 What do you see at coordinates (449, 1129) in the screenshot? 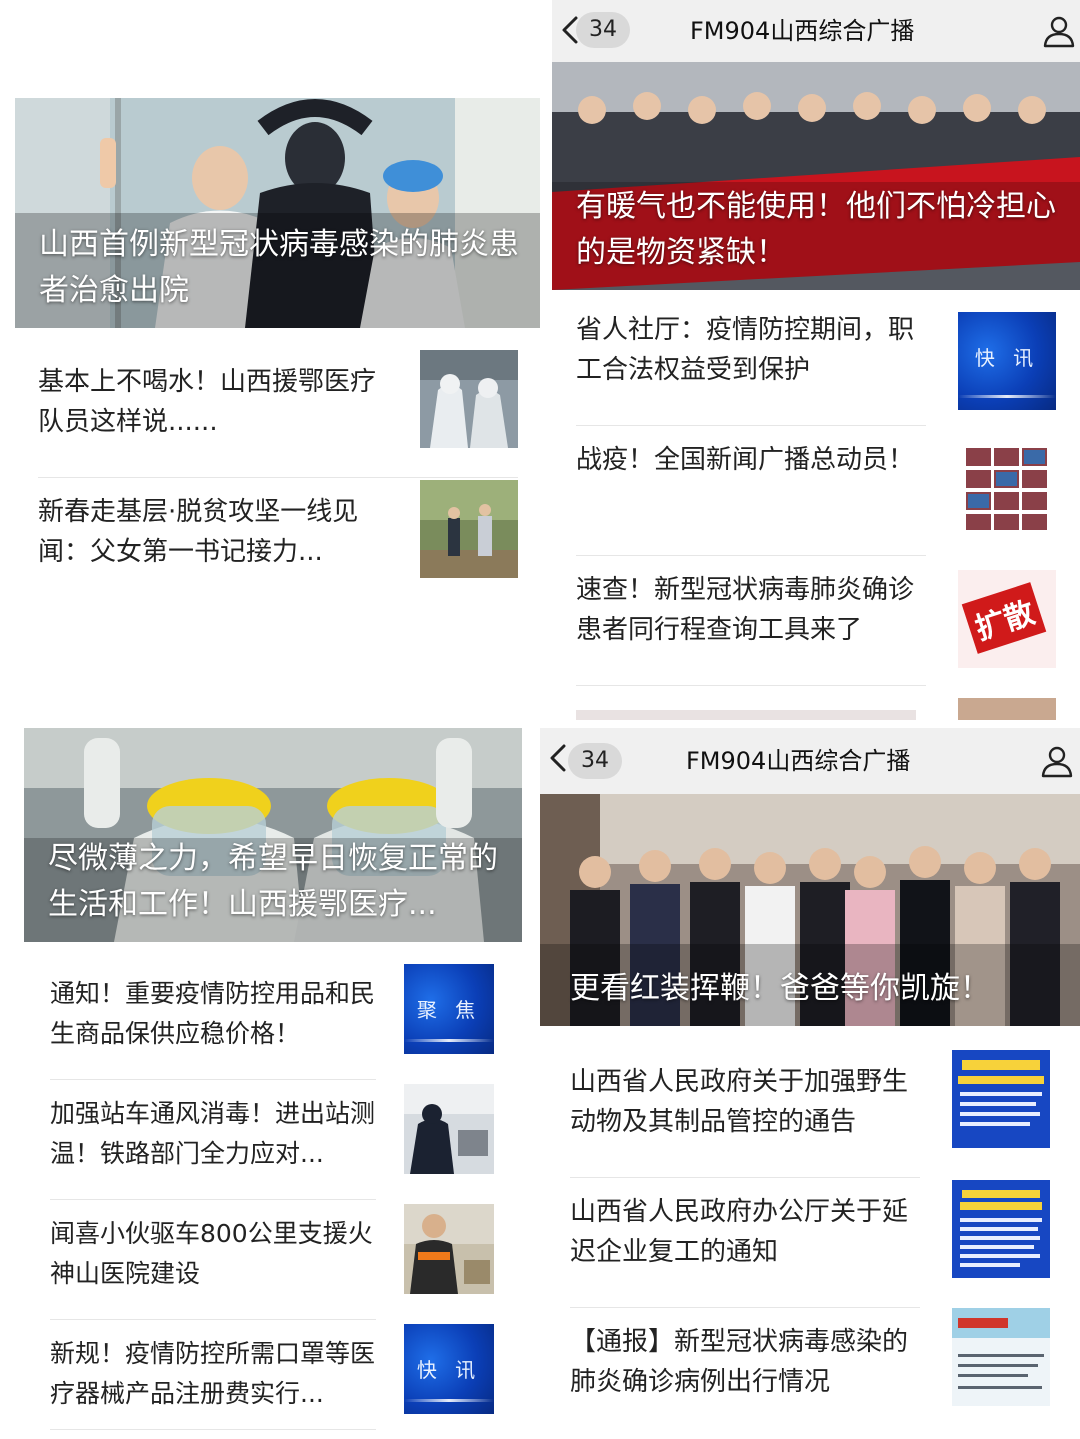
I see `thumbnail-station-temperature` at bounding box center [449, 1129].